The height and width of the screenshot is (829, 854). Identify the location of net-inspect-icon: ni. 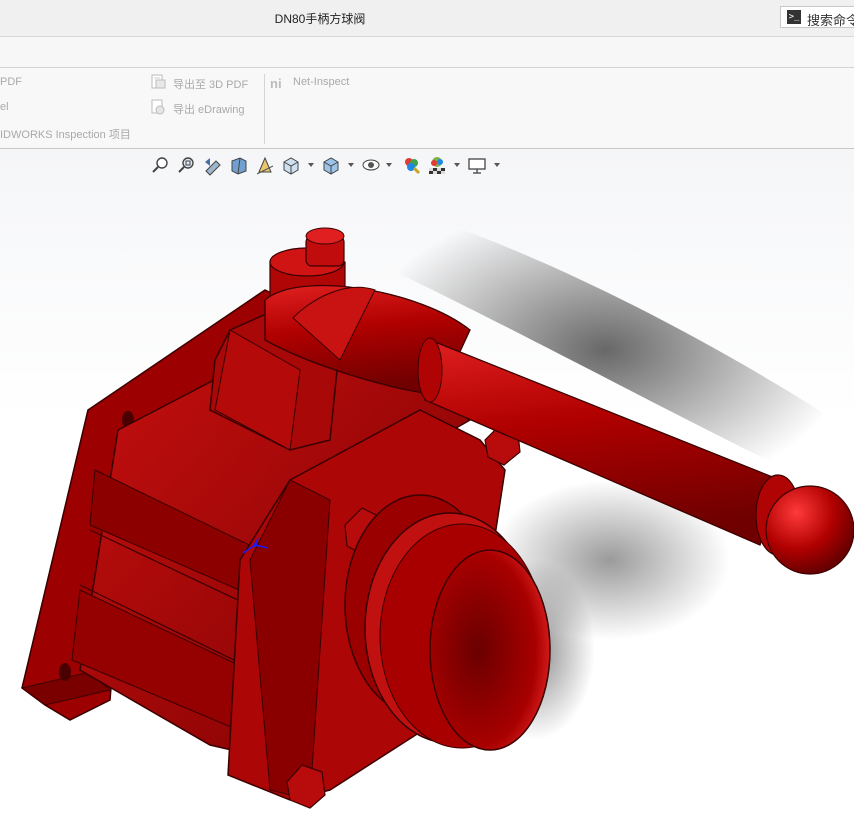
(278, 83).